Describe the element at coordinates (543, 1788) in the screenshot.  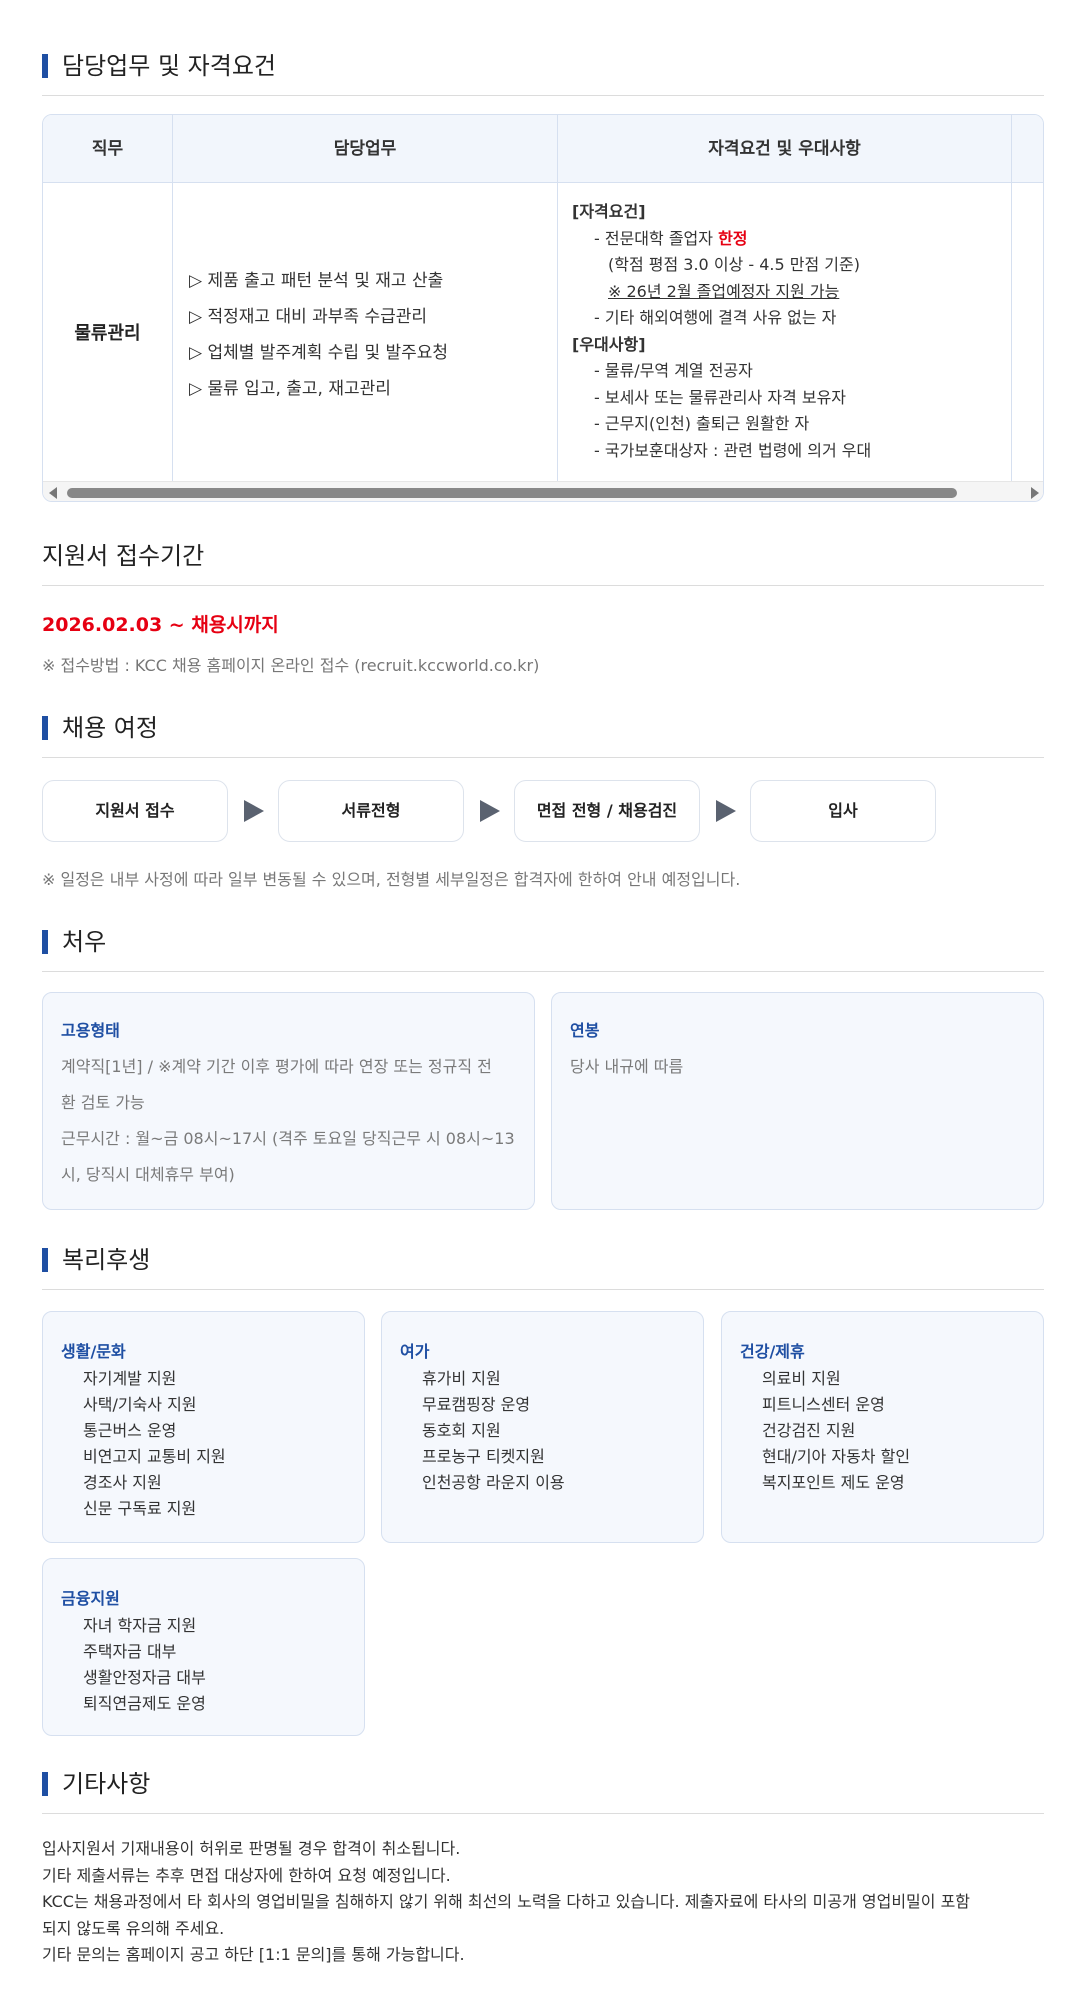
I see `etc-section-title: 기타사항` at that location.